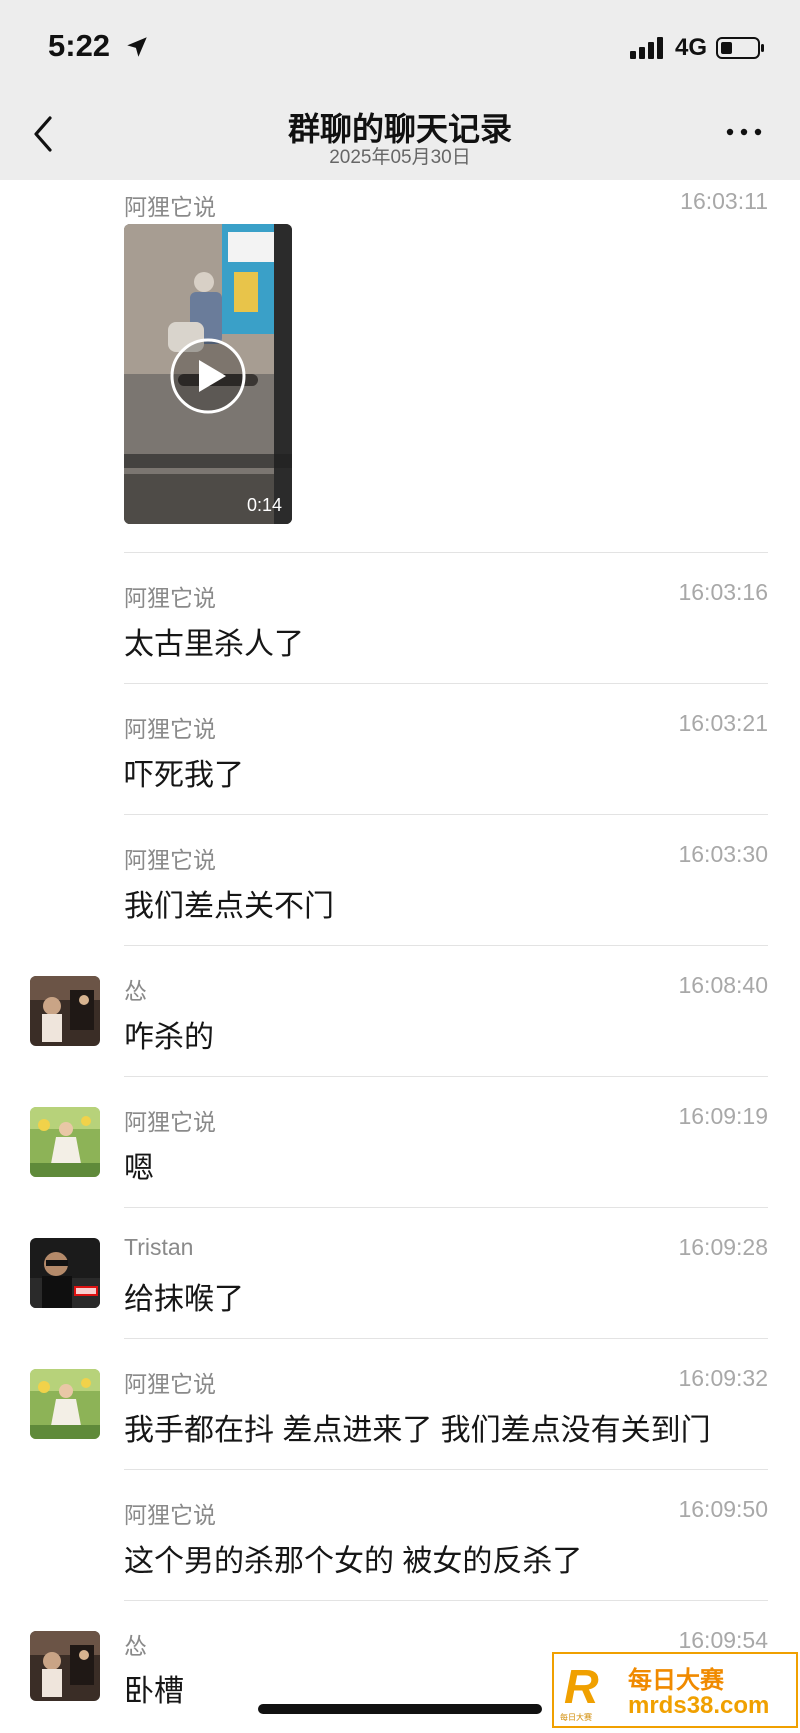 This screenshot has height=1733, width=800. What do you see at coordinates (576, 1717) in the screenshot?
I see `watermark-logo-sub: 每日大赛` at bounding box center [576, 1717].